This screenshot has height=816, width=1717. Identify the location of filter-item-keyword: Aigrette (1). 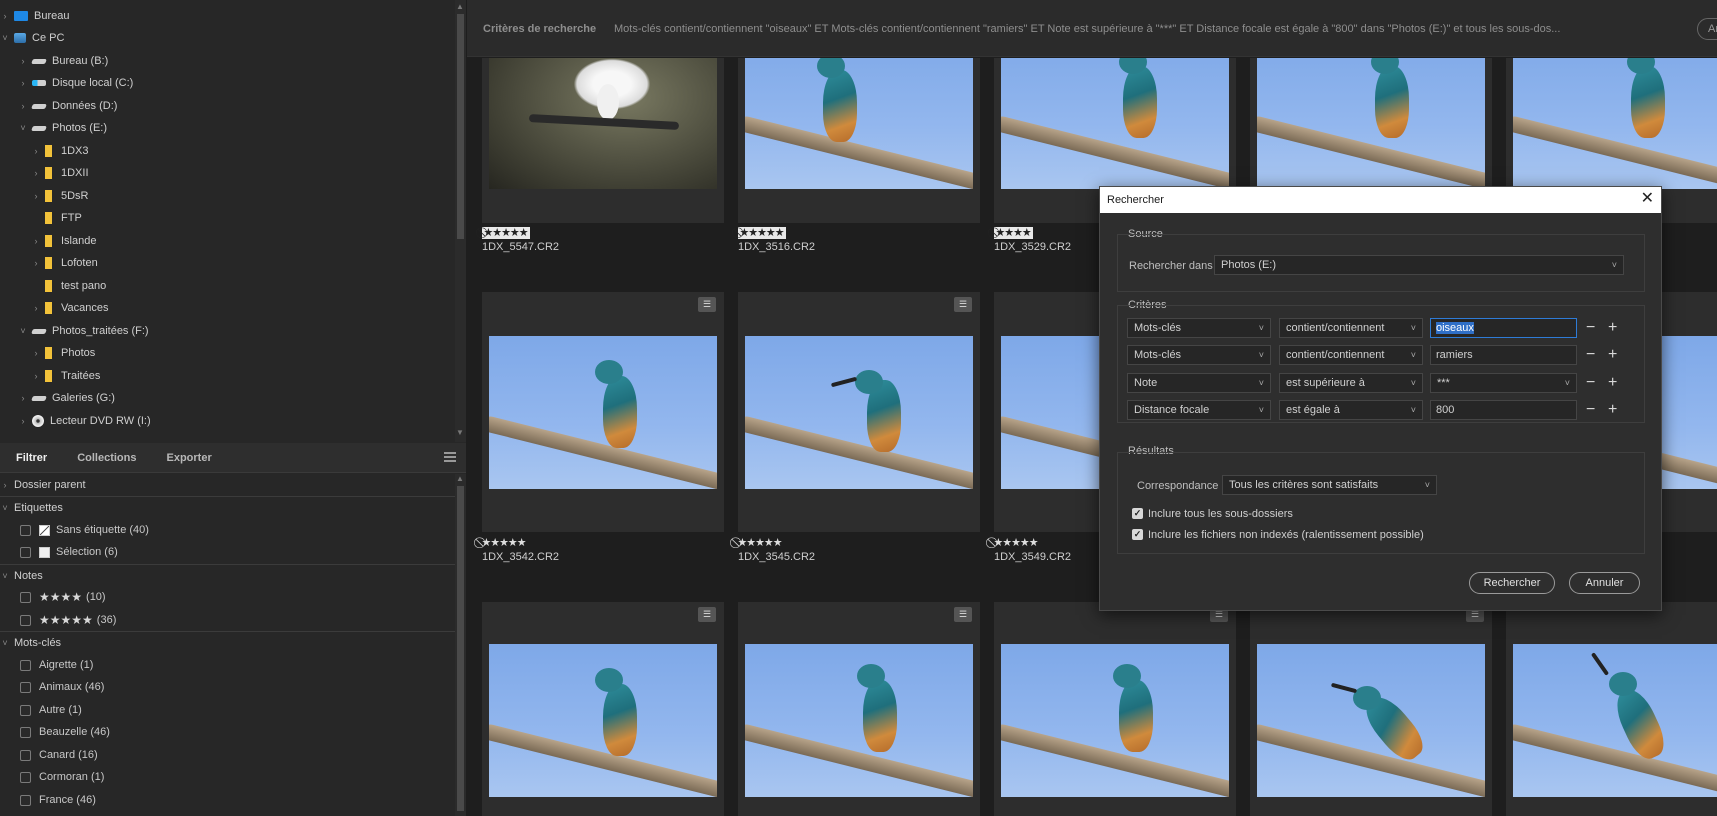
(227, 665).